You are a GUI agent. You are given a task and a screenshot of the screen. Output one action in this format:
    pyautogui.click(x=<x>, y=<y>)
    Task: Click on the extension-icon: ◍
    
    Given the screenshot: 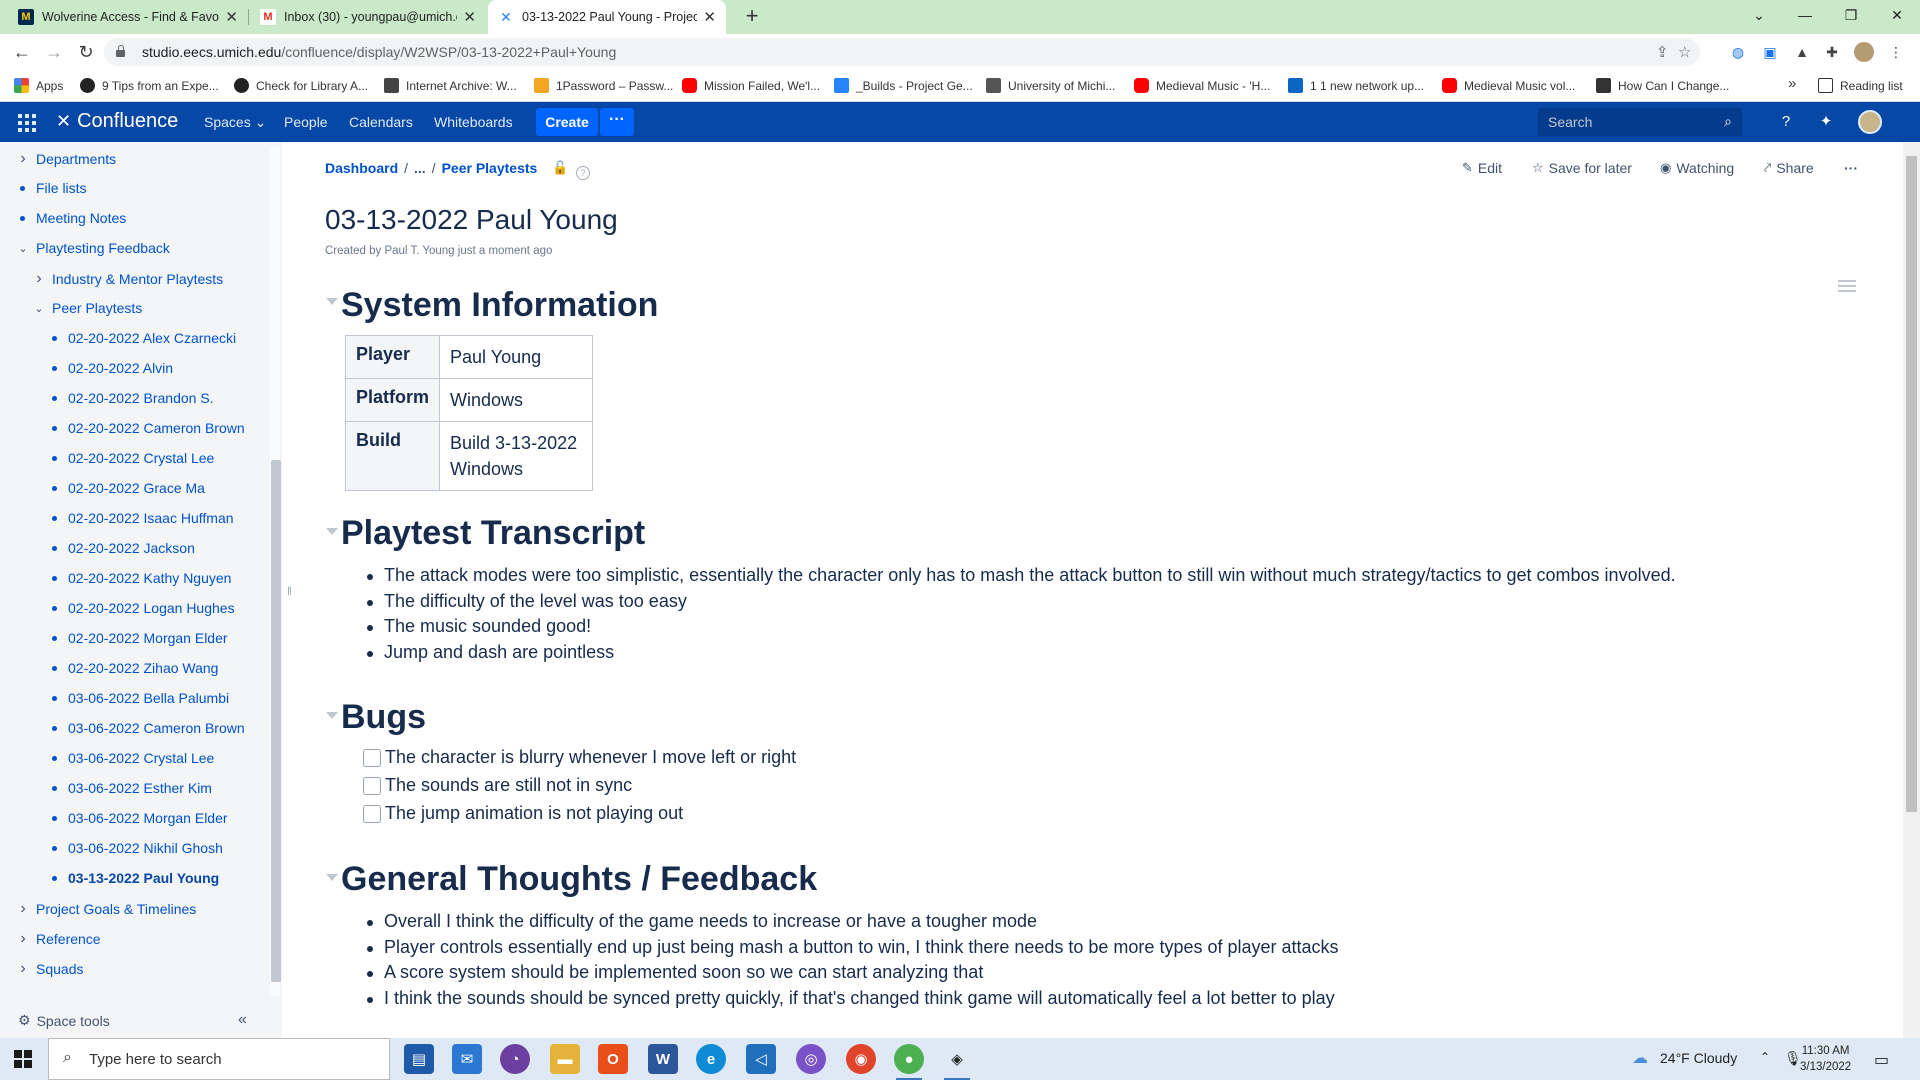 What is the action you would take?
    pyautogui.click(x=1738, y=52)
    